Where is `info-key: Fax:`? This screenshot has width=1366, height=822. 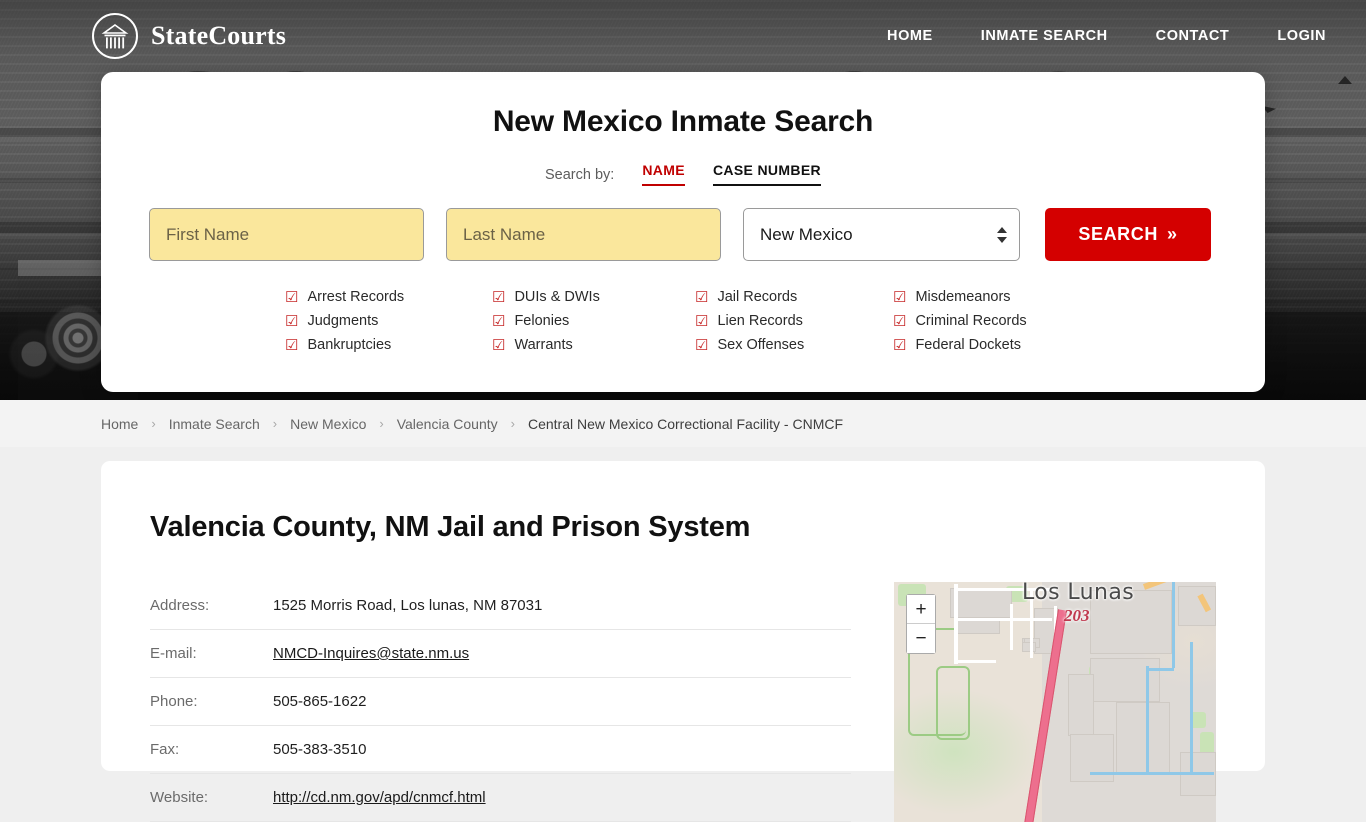
info-key: Fax: is located at coordinates (211, 749).